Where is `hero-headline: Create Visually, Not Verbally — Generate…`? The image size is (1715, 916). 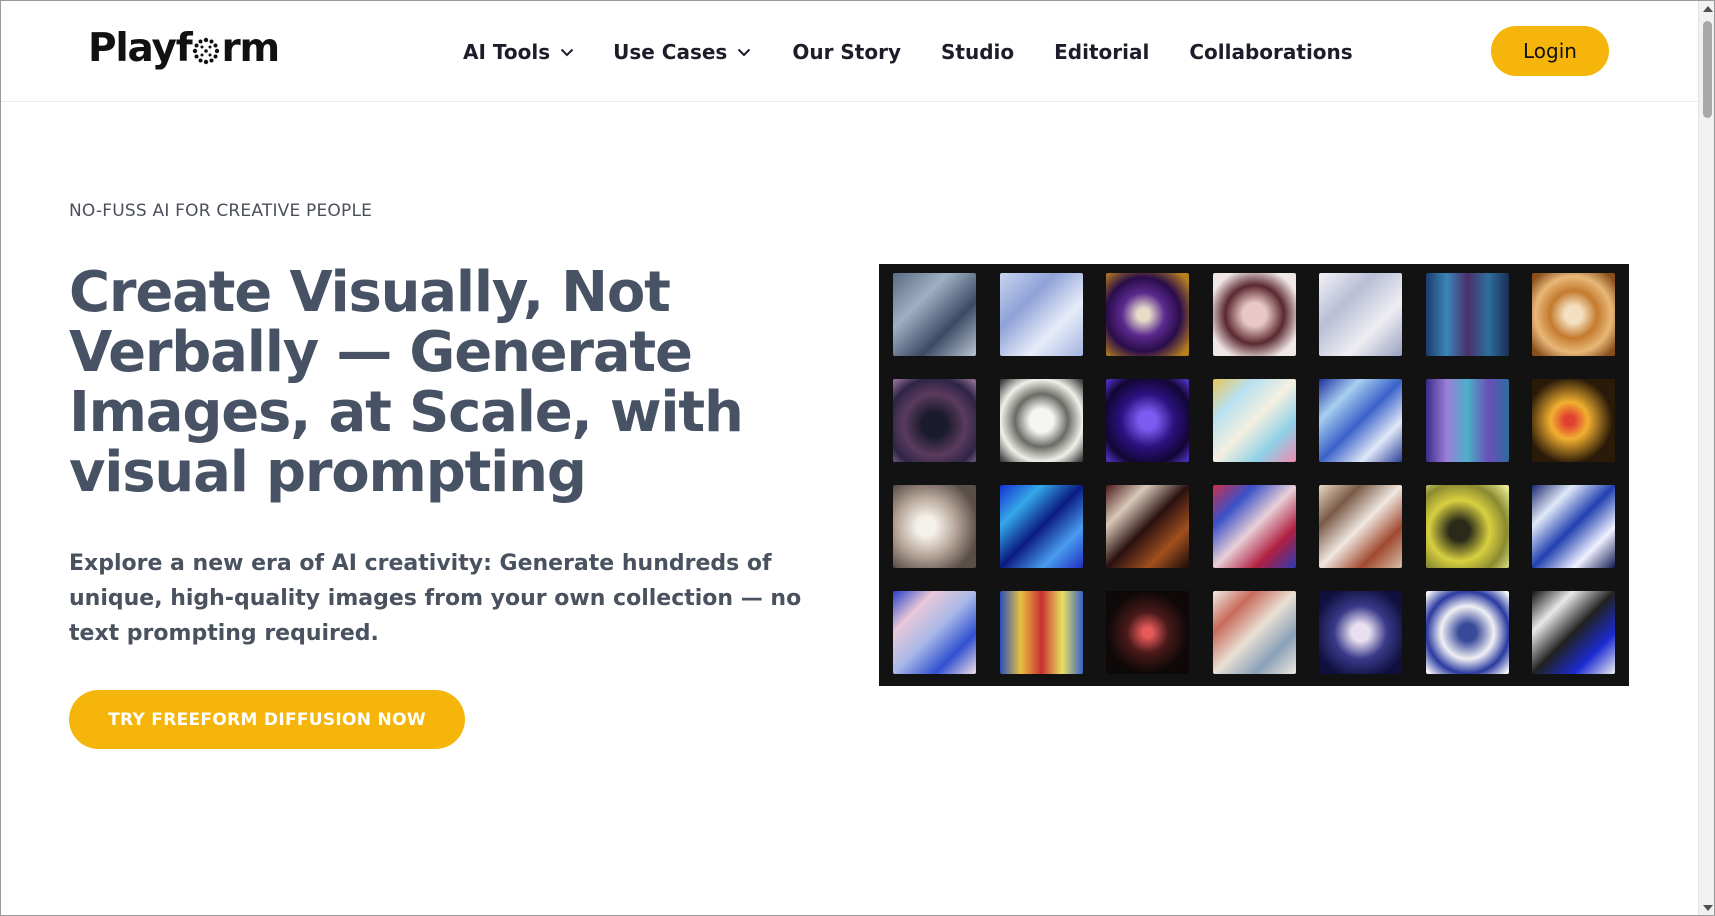 hero-headline: Create Visually, Not Verbally — Generate… is located at coordinates (406, 382).